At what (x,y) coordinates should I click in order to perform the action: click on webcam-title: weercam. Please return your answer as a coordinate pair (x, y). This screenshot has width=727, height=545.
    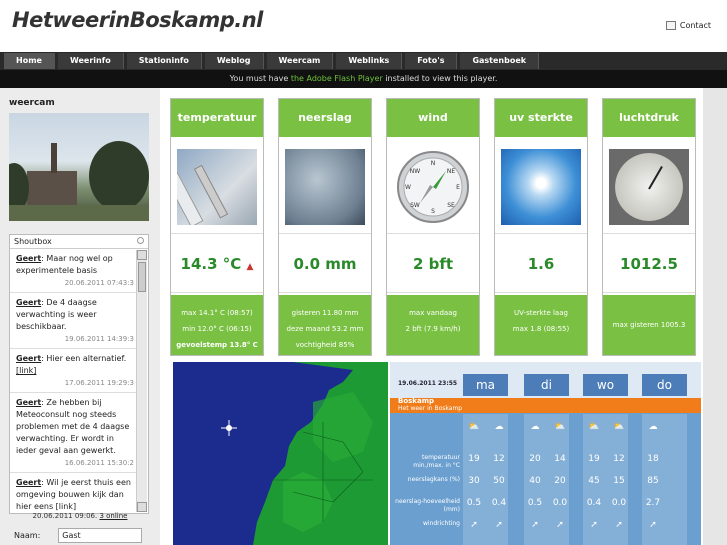
    Looking at the image, I should click on (32, 103).